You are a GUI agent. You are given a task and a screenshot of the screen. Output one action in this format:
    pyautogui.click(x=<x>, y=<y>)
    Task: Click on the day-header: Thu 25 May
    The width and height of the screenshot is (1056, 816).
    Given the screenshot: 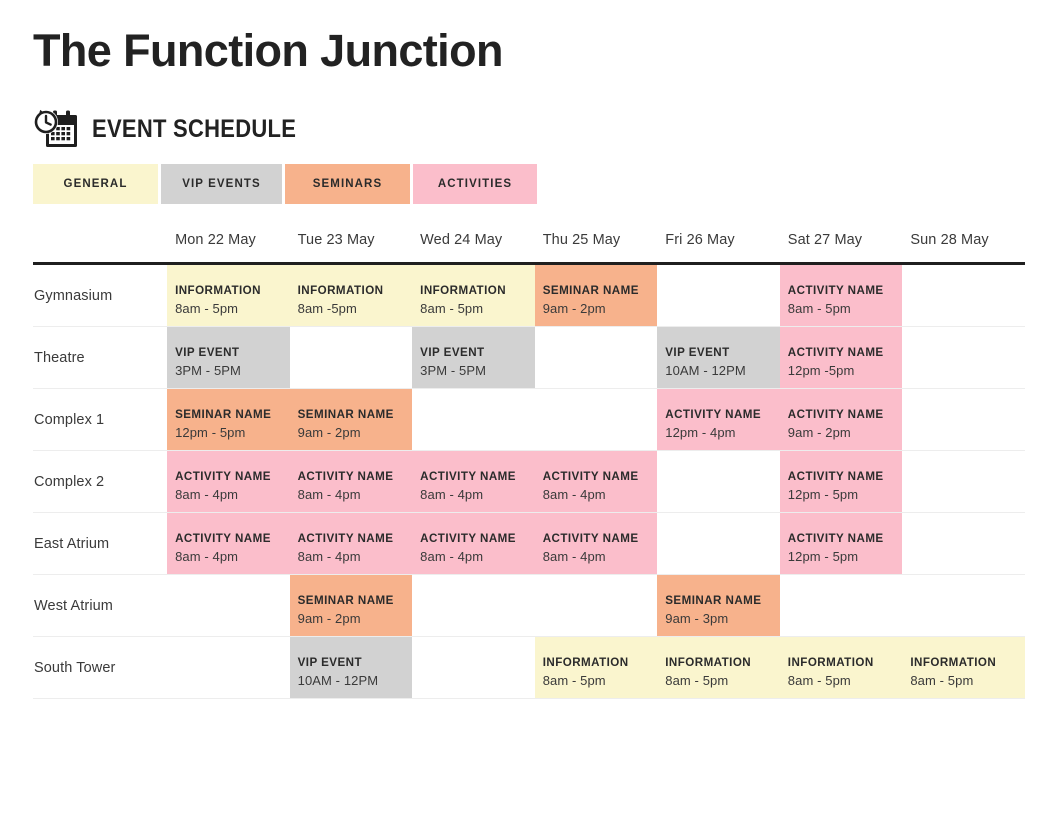 What is the action you would take?
    pyautogui.click(x=581, y=240)
    